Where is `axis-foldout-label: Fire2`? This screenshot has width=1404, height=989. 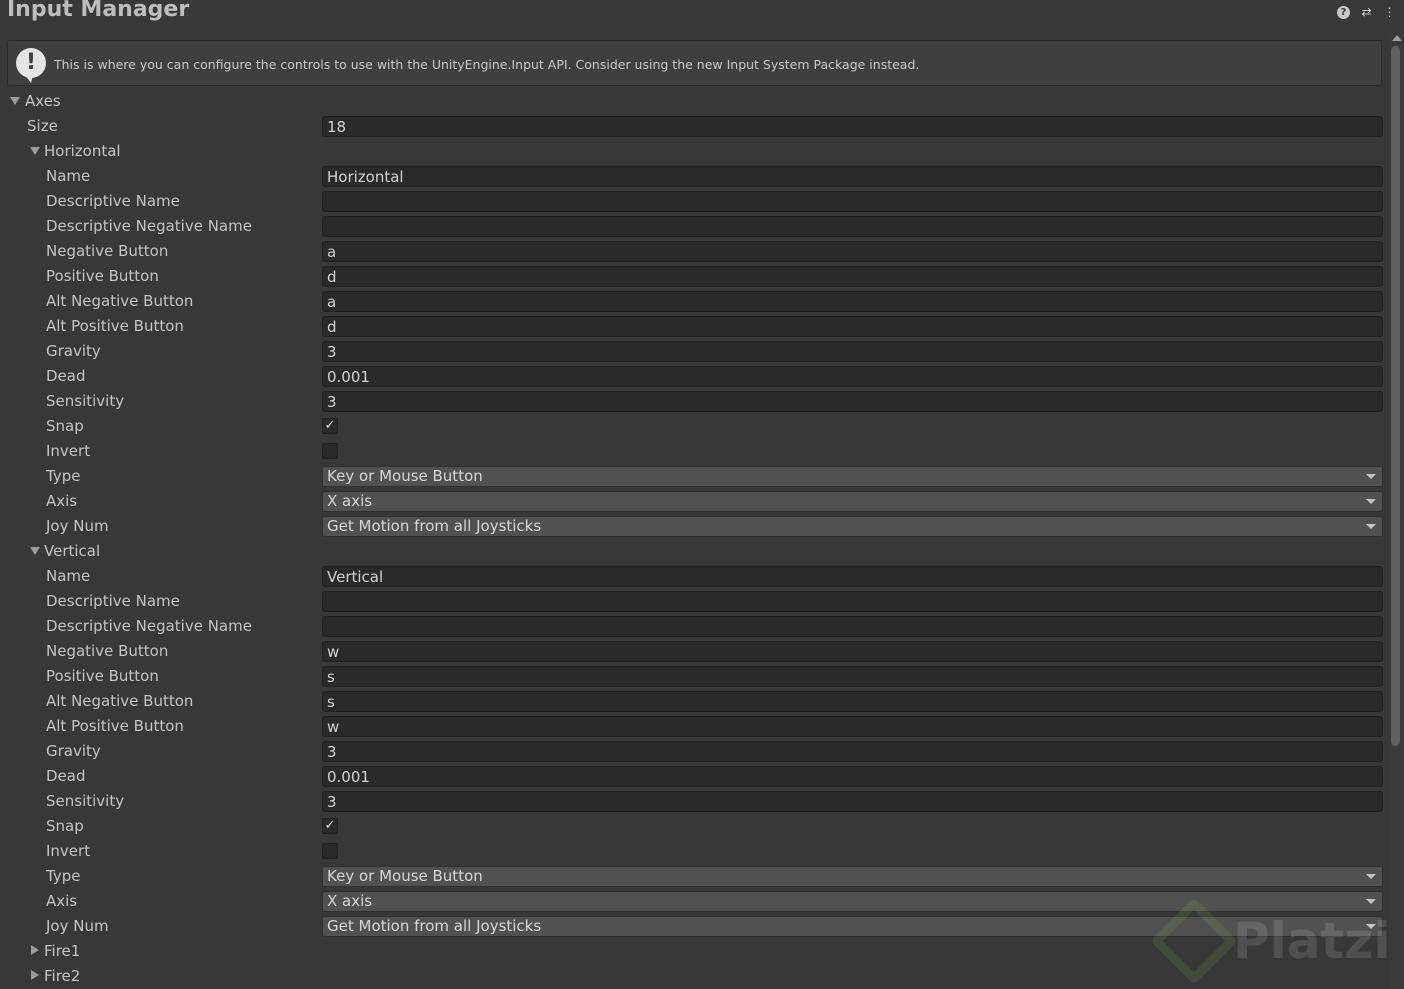 axis-foldout-label: Fire2 is located at coordinates (62, 976).